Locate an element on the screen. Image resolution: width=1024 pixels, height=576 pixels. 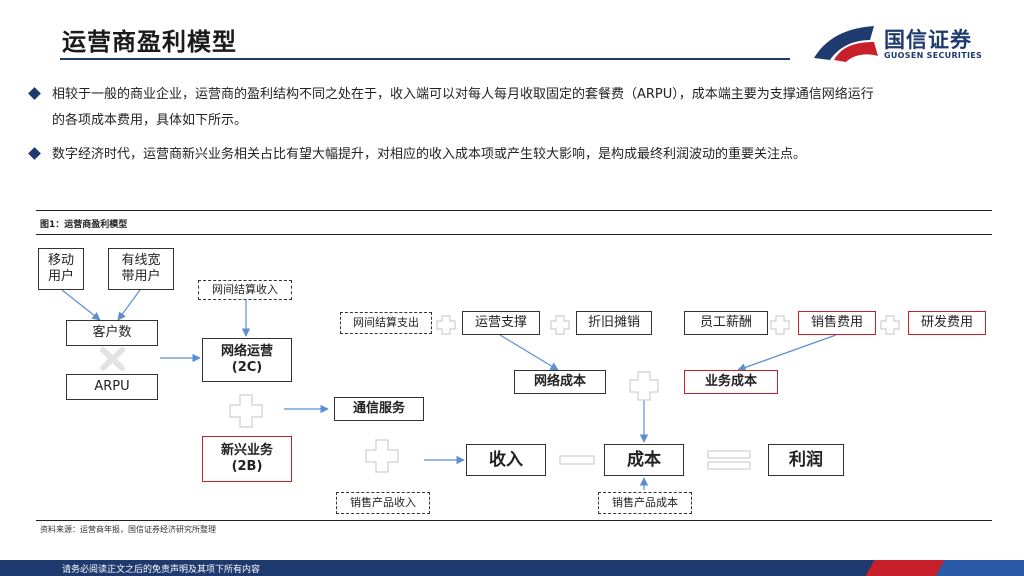
node-interconnect-expense: 网间结算支出 is located at coordinates (386, 323).